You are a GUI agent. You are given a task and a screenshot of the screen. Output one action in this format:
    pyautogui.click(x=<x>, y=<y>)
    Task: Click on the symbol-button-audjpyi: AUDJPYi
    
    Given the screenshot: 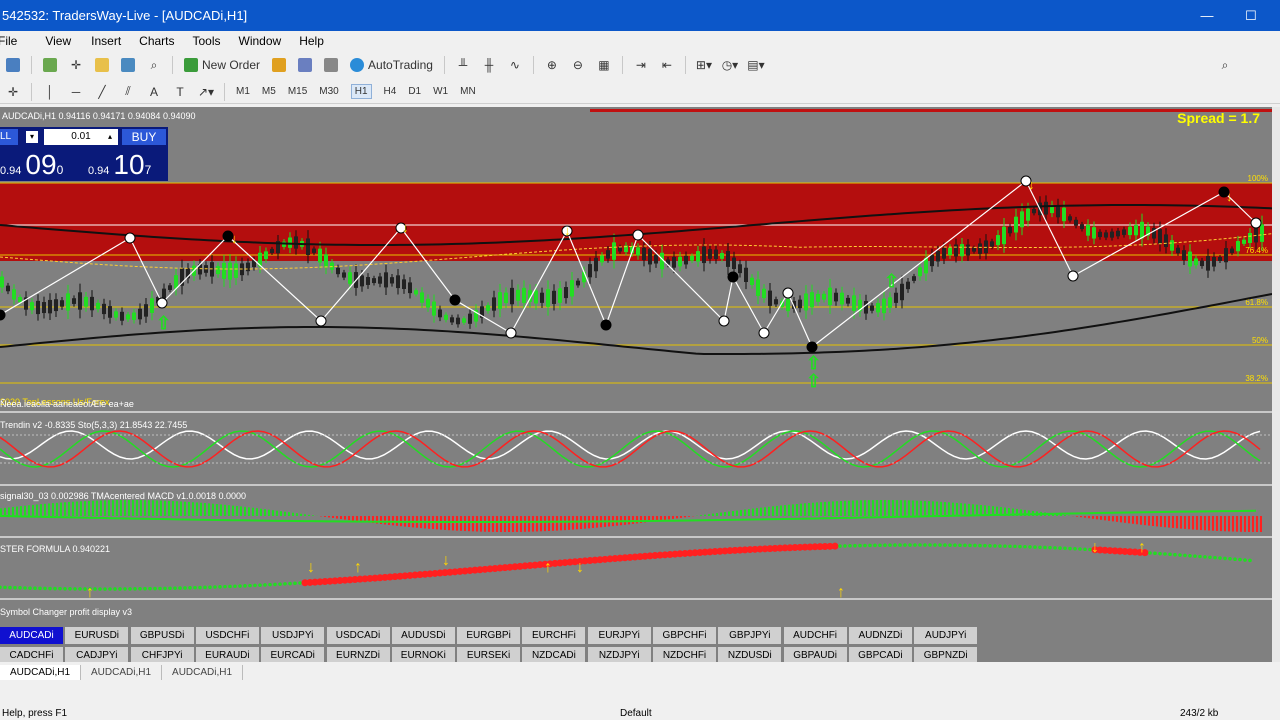 What is the action you would take?
    pyautogui.click(x=946, y=635)
    